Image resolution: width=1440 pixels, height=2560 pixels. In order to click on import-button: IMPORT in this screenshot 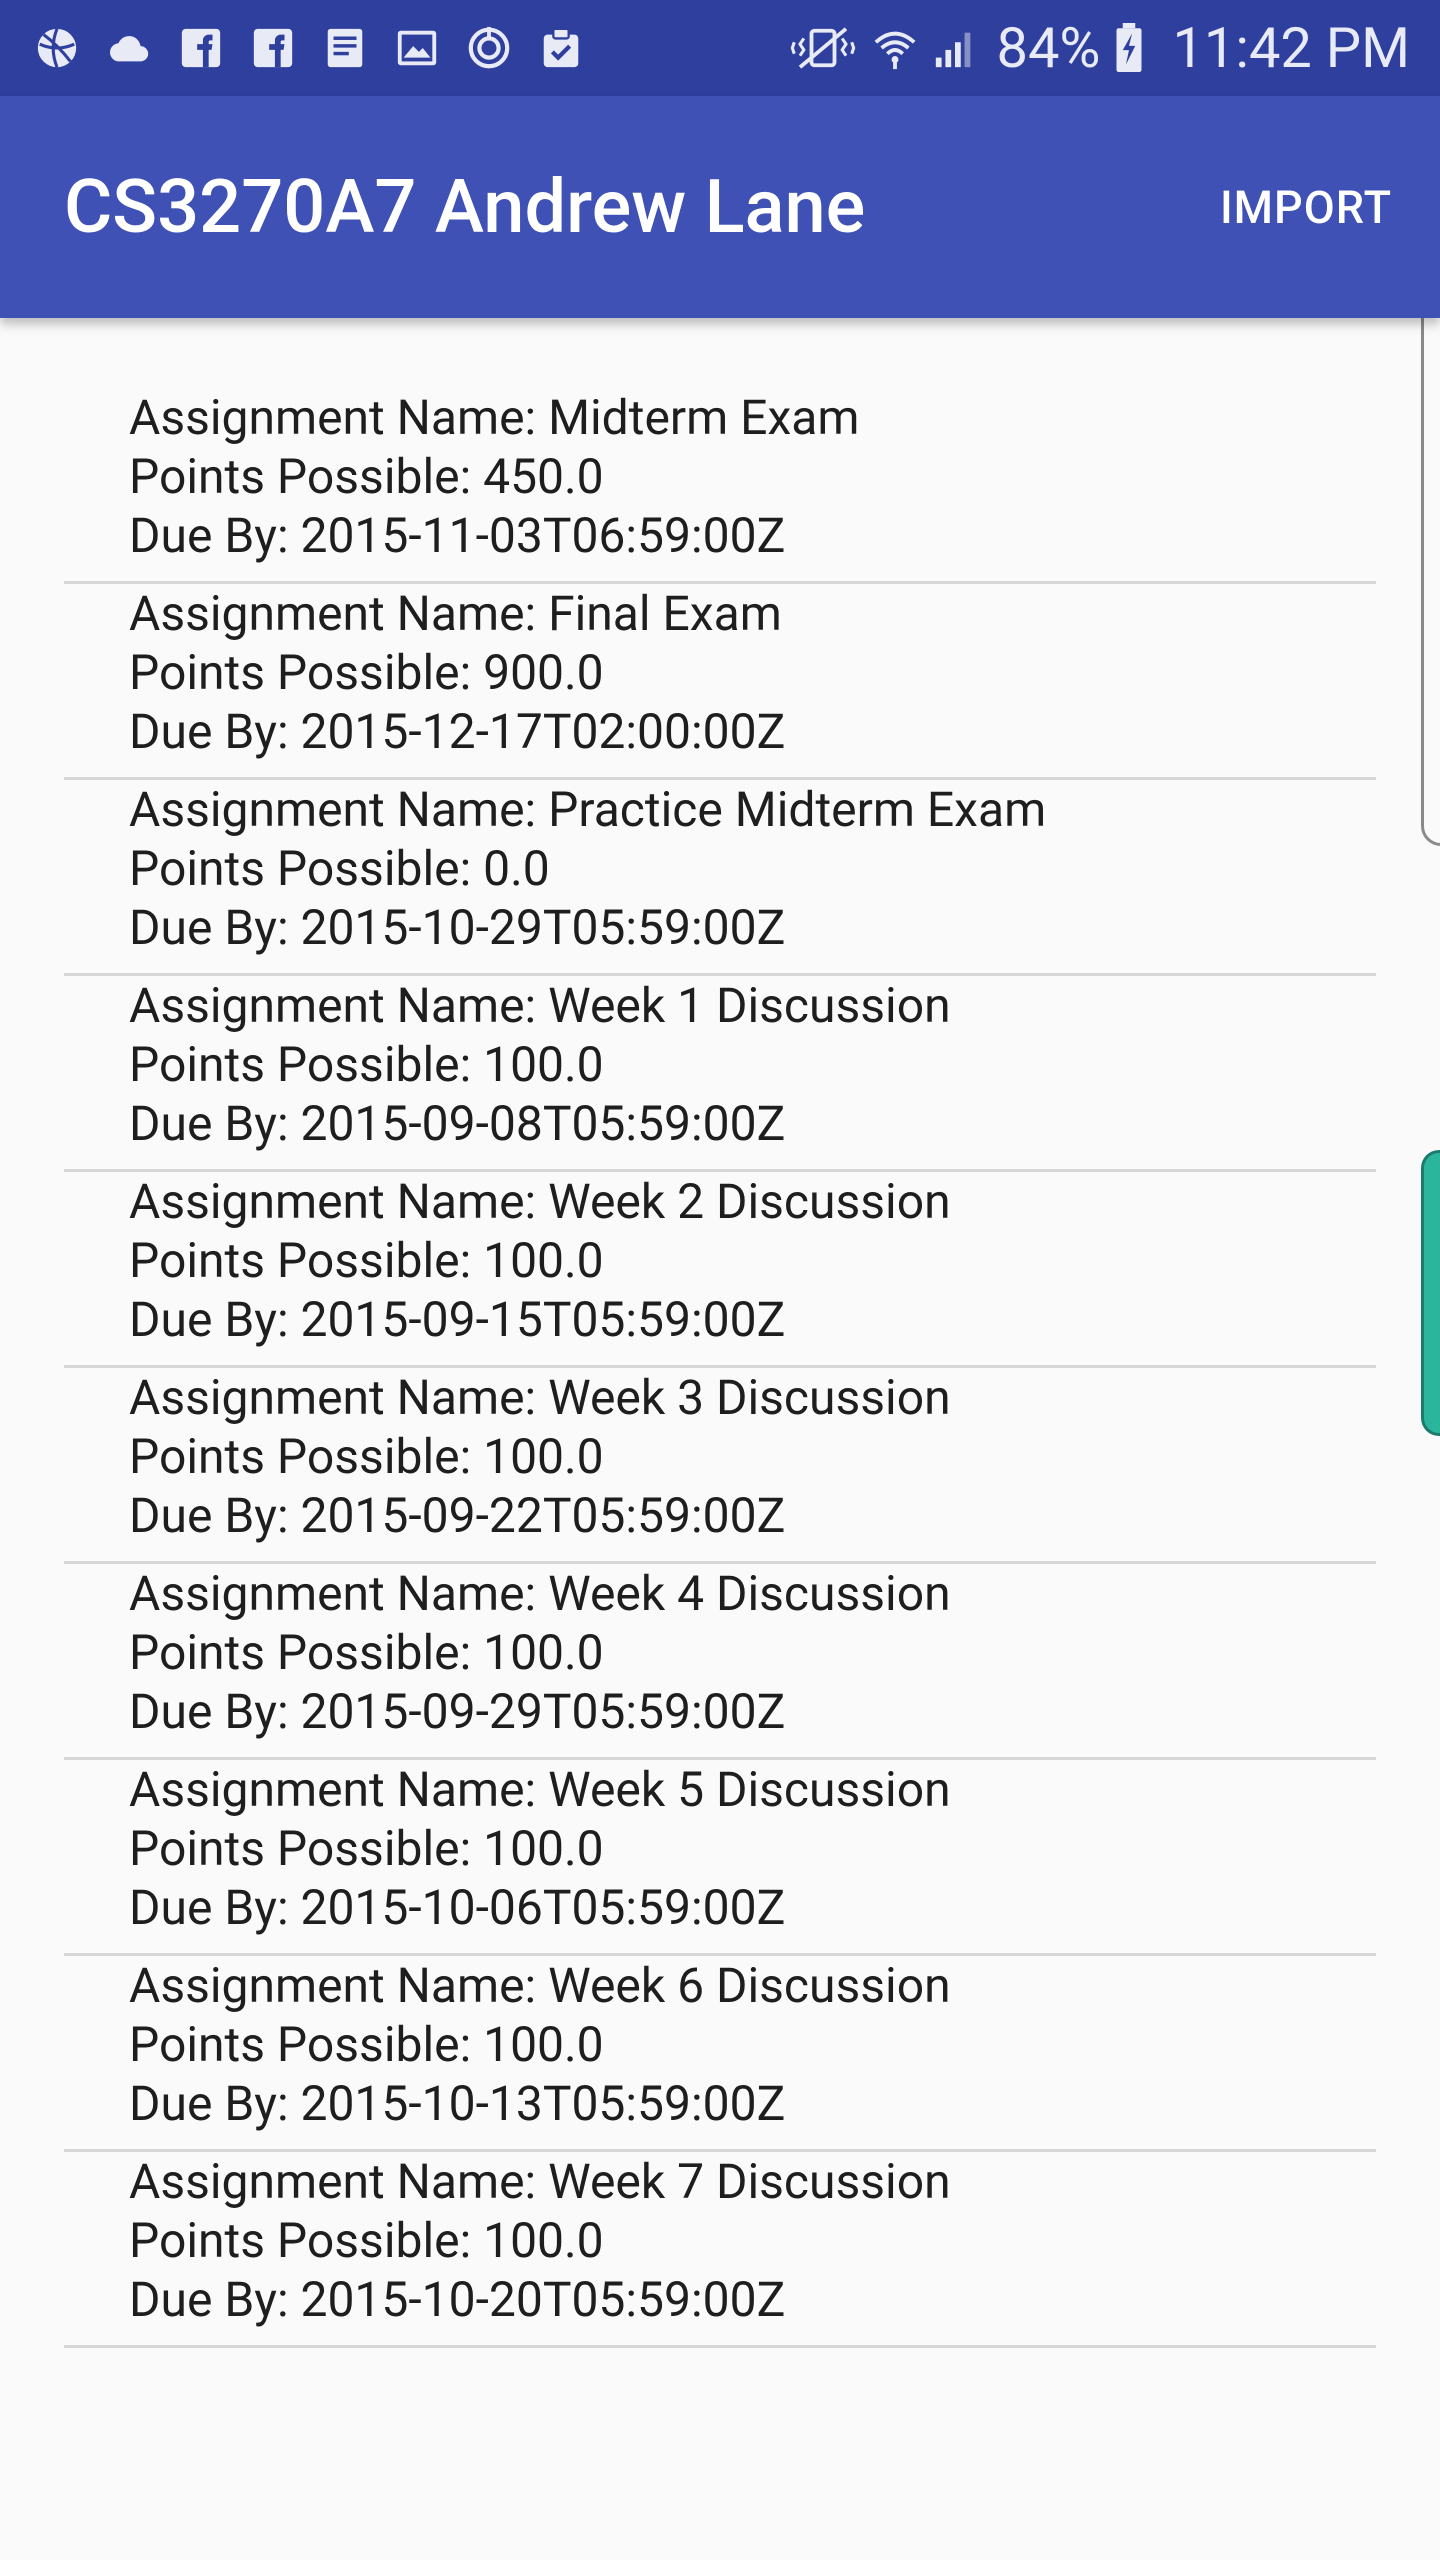, I will do `click(1306, 207)`.